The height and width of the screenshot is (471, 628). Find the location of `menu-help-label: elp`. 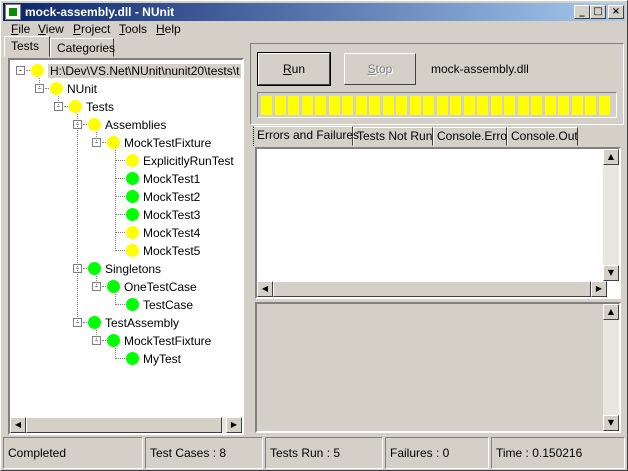

menu-help-label: elp is located at coordinates (172, 29).